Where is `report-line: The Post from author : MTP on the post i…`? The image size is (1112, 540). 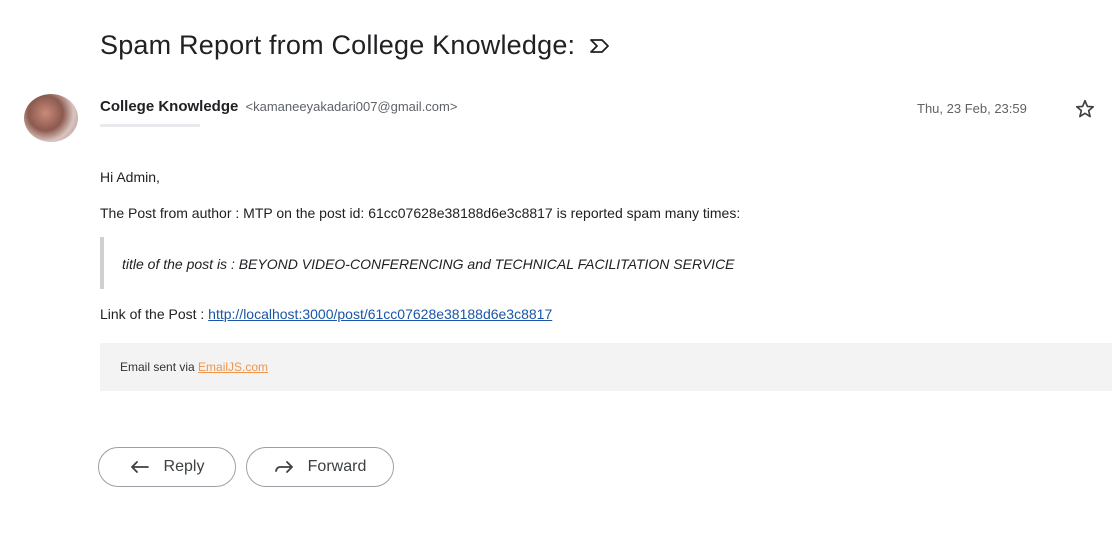
report-line: The Post from author : MTP on the post i… is located at coordinates (420, 213).